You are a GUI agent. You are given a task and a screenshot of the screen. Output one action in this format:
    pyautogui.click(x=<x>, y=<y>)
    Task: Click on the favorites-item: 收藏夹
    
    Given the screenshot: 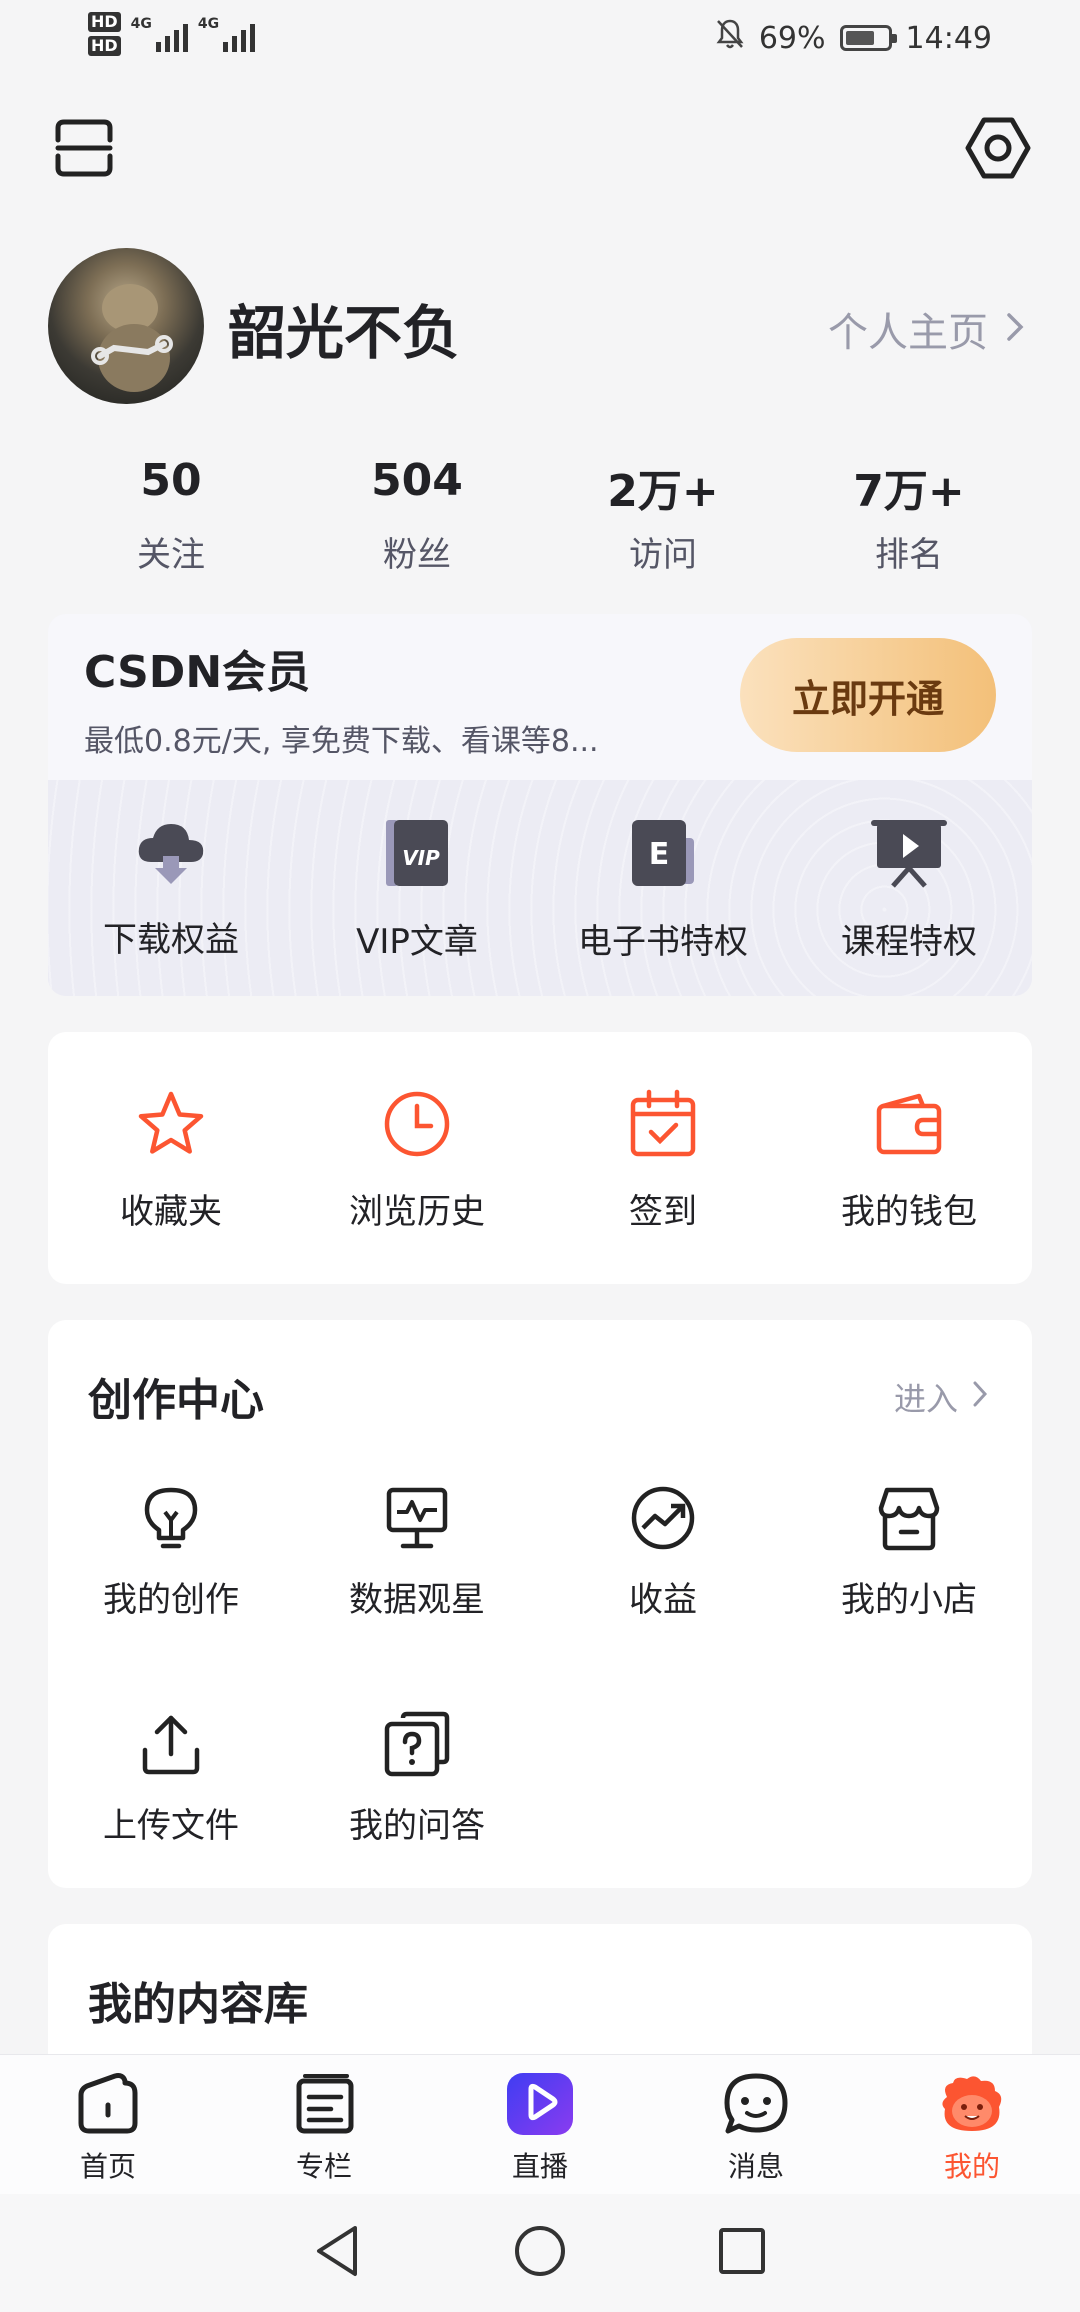 What is the action you would take?
    pyautogui.click(x=171, y=1158)
    